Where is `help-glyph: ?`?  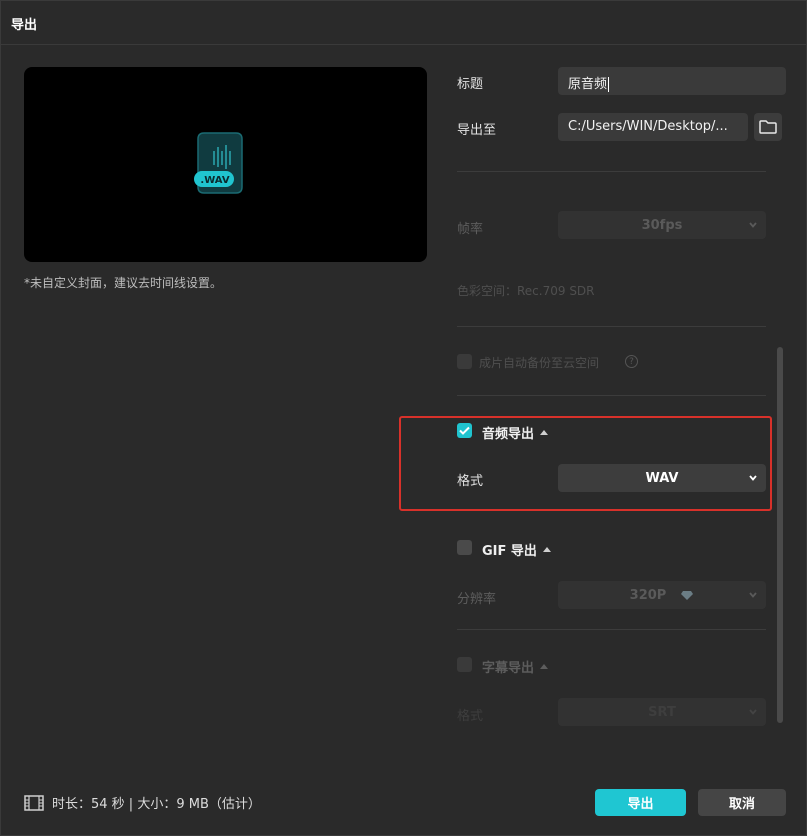
help-glyph: ? is located at coordinates (631, 361).